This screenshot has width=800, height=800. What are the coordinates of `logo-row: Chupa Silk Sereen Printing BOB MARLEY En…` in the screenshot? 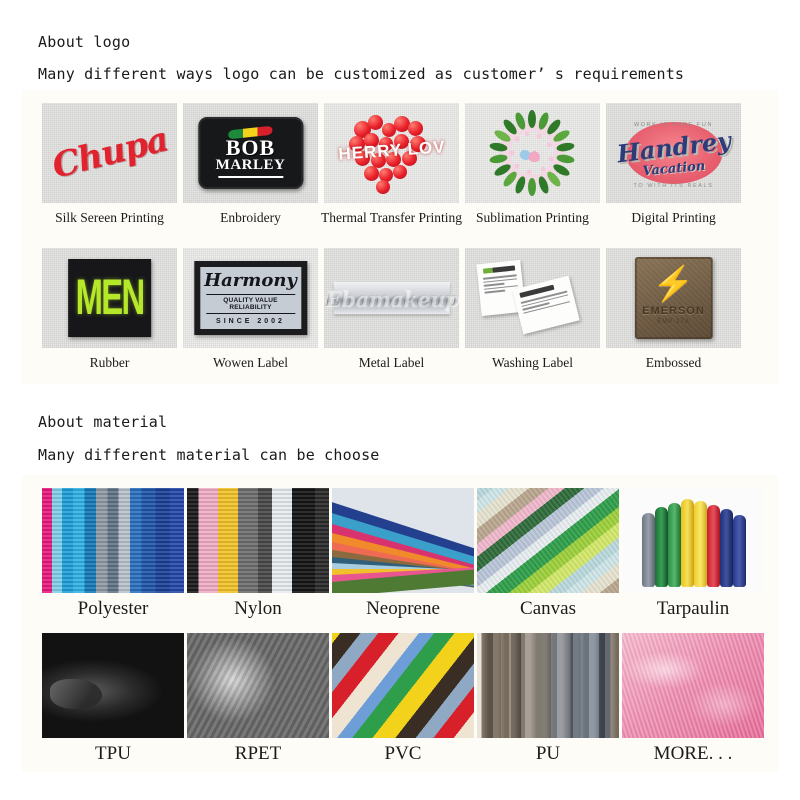 It's located at (391, 164).